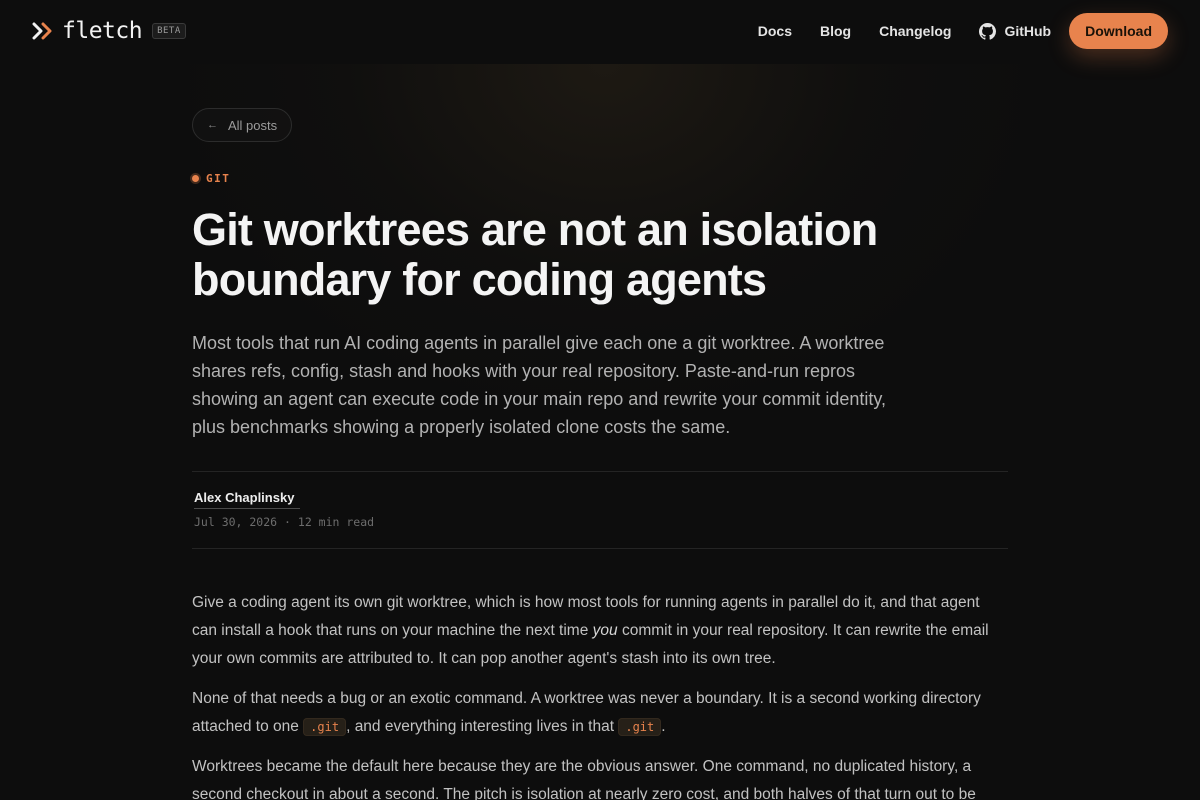 This screenshot has height=800, width=1200. What do you see at coordinates (43, 31) in the screenshot?
I see `chevrons-right-icon` at bounding box center [43, 31].